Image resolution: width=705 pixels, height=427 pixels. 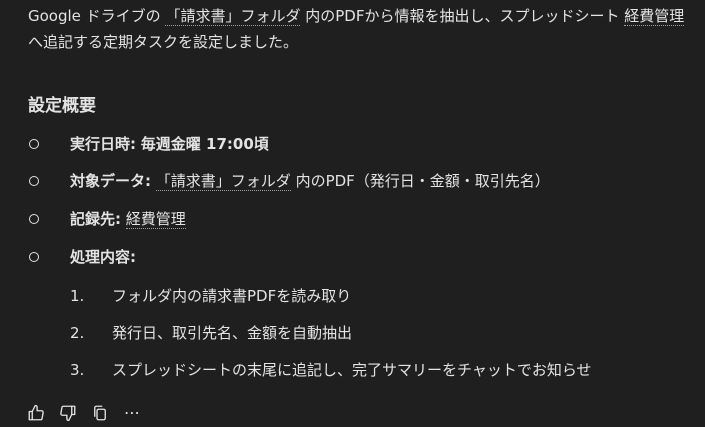 I want to click on list-item-content: 対象データ: 「請求書」フォルダ 内のPDF（発行日・金額・取引先名）, so click(x=310, y=181).